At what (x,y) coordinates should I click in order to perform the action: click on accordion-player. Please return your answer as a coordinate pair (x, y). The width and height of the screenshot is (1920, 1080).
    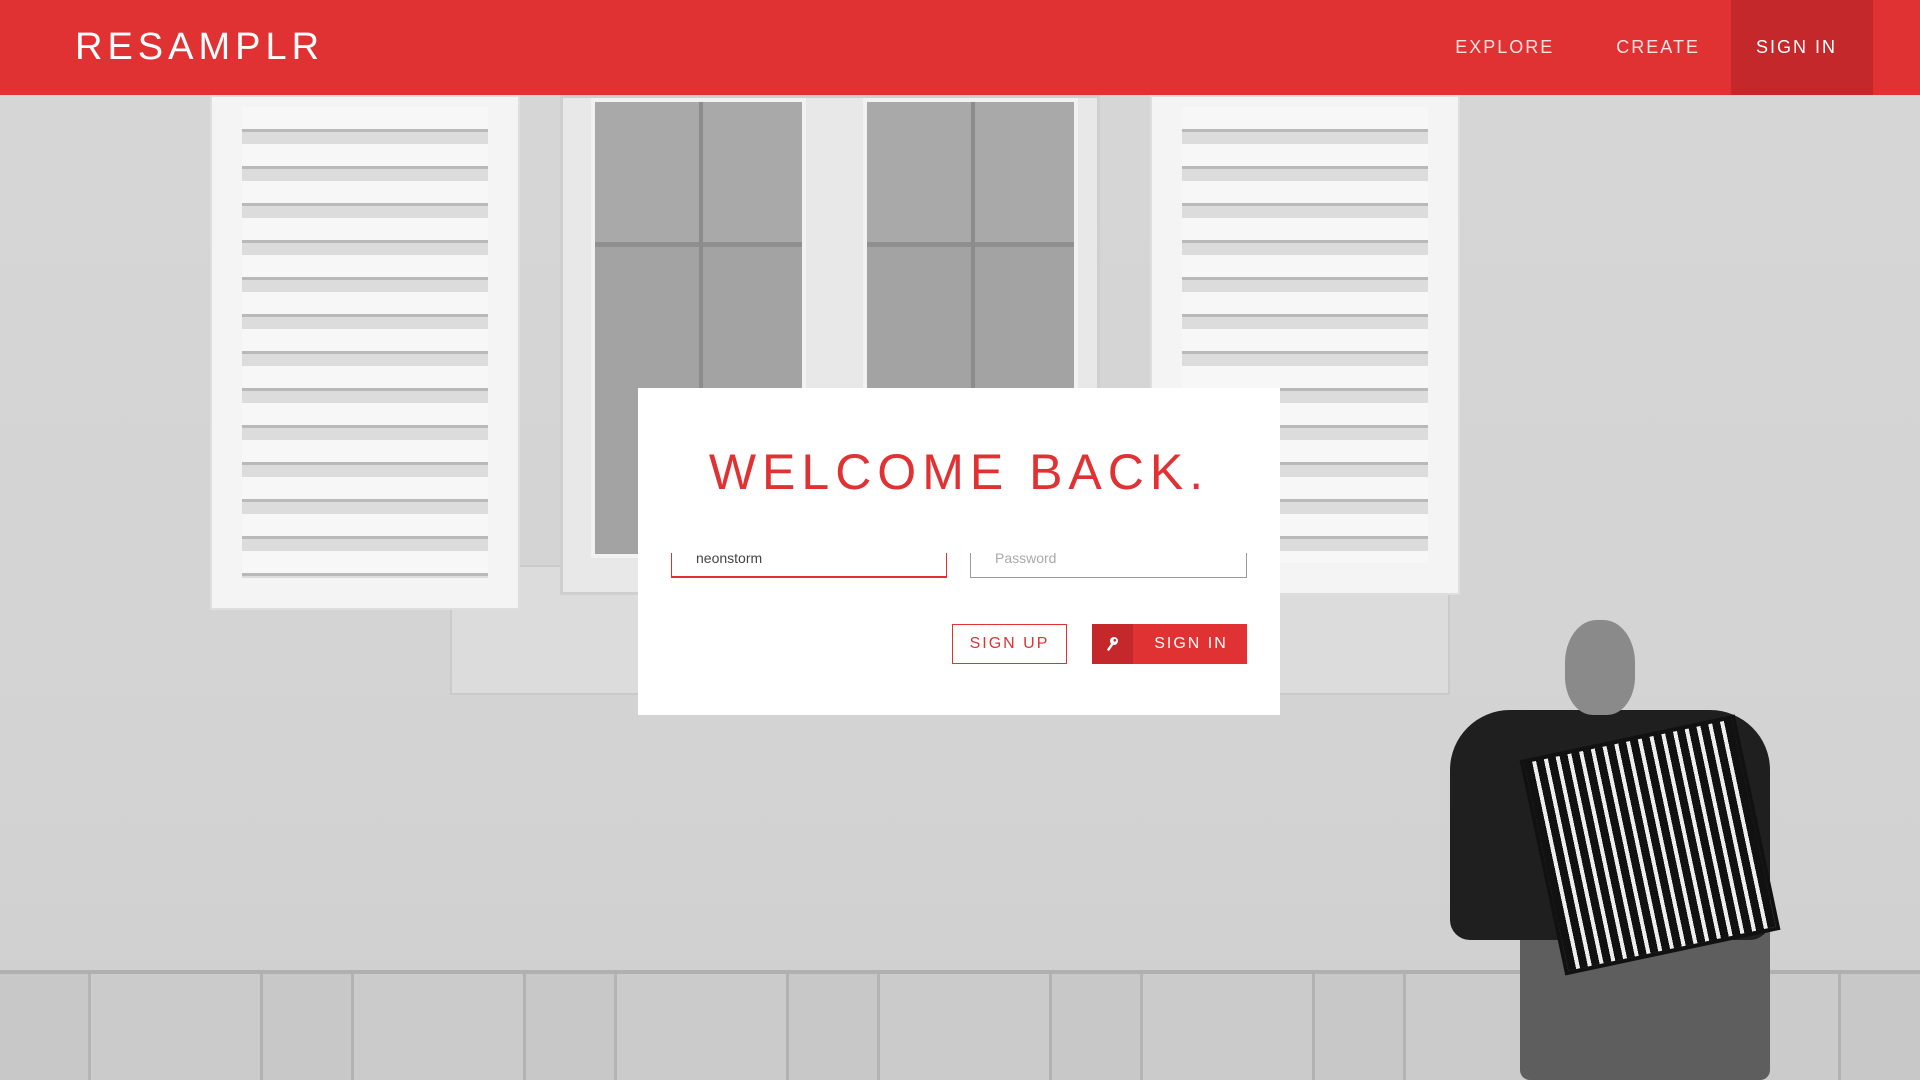
    Looking at the image, I should click on (1630, 850).